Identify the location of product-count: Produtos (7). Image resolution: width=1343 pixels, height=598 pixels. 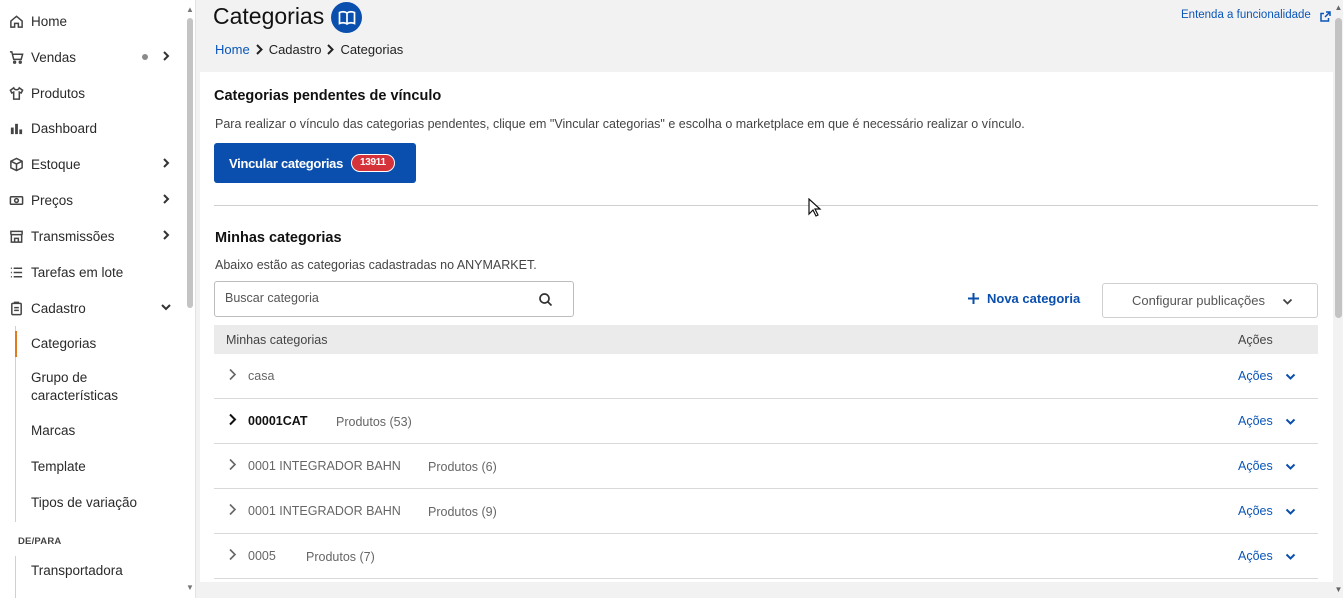
(340, 557).